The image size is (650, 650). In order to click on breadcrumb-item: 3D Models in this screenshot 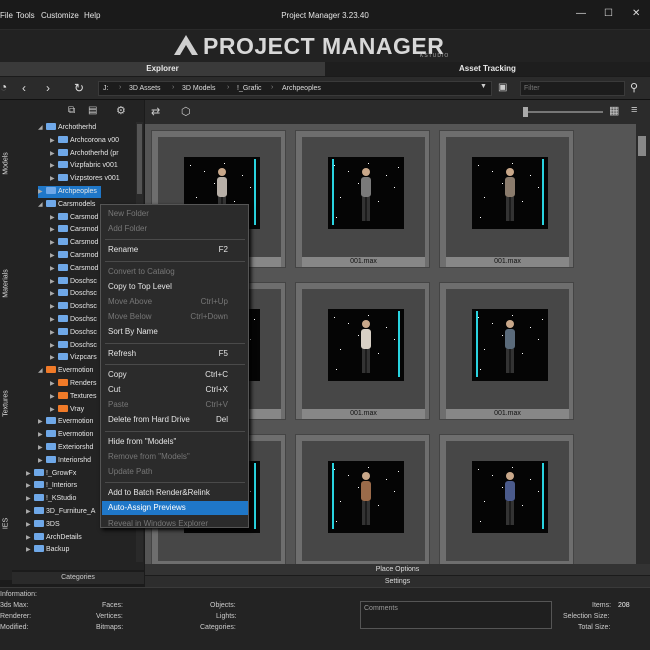, I will do `click(198, 88)`.